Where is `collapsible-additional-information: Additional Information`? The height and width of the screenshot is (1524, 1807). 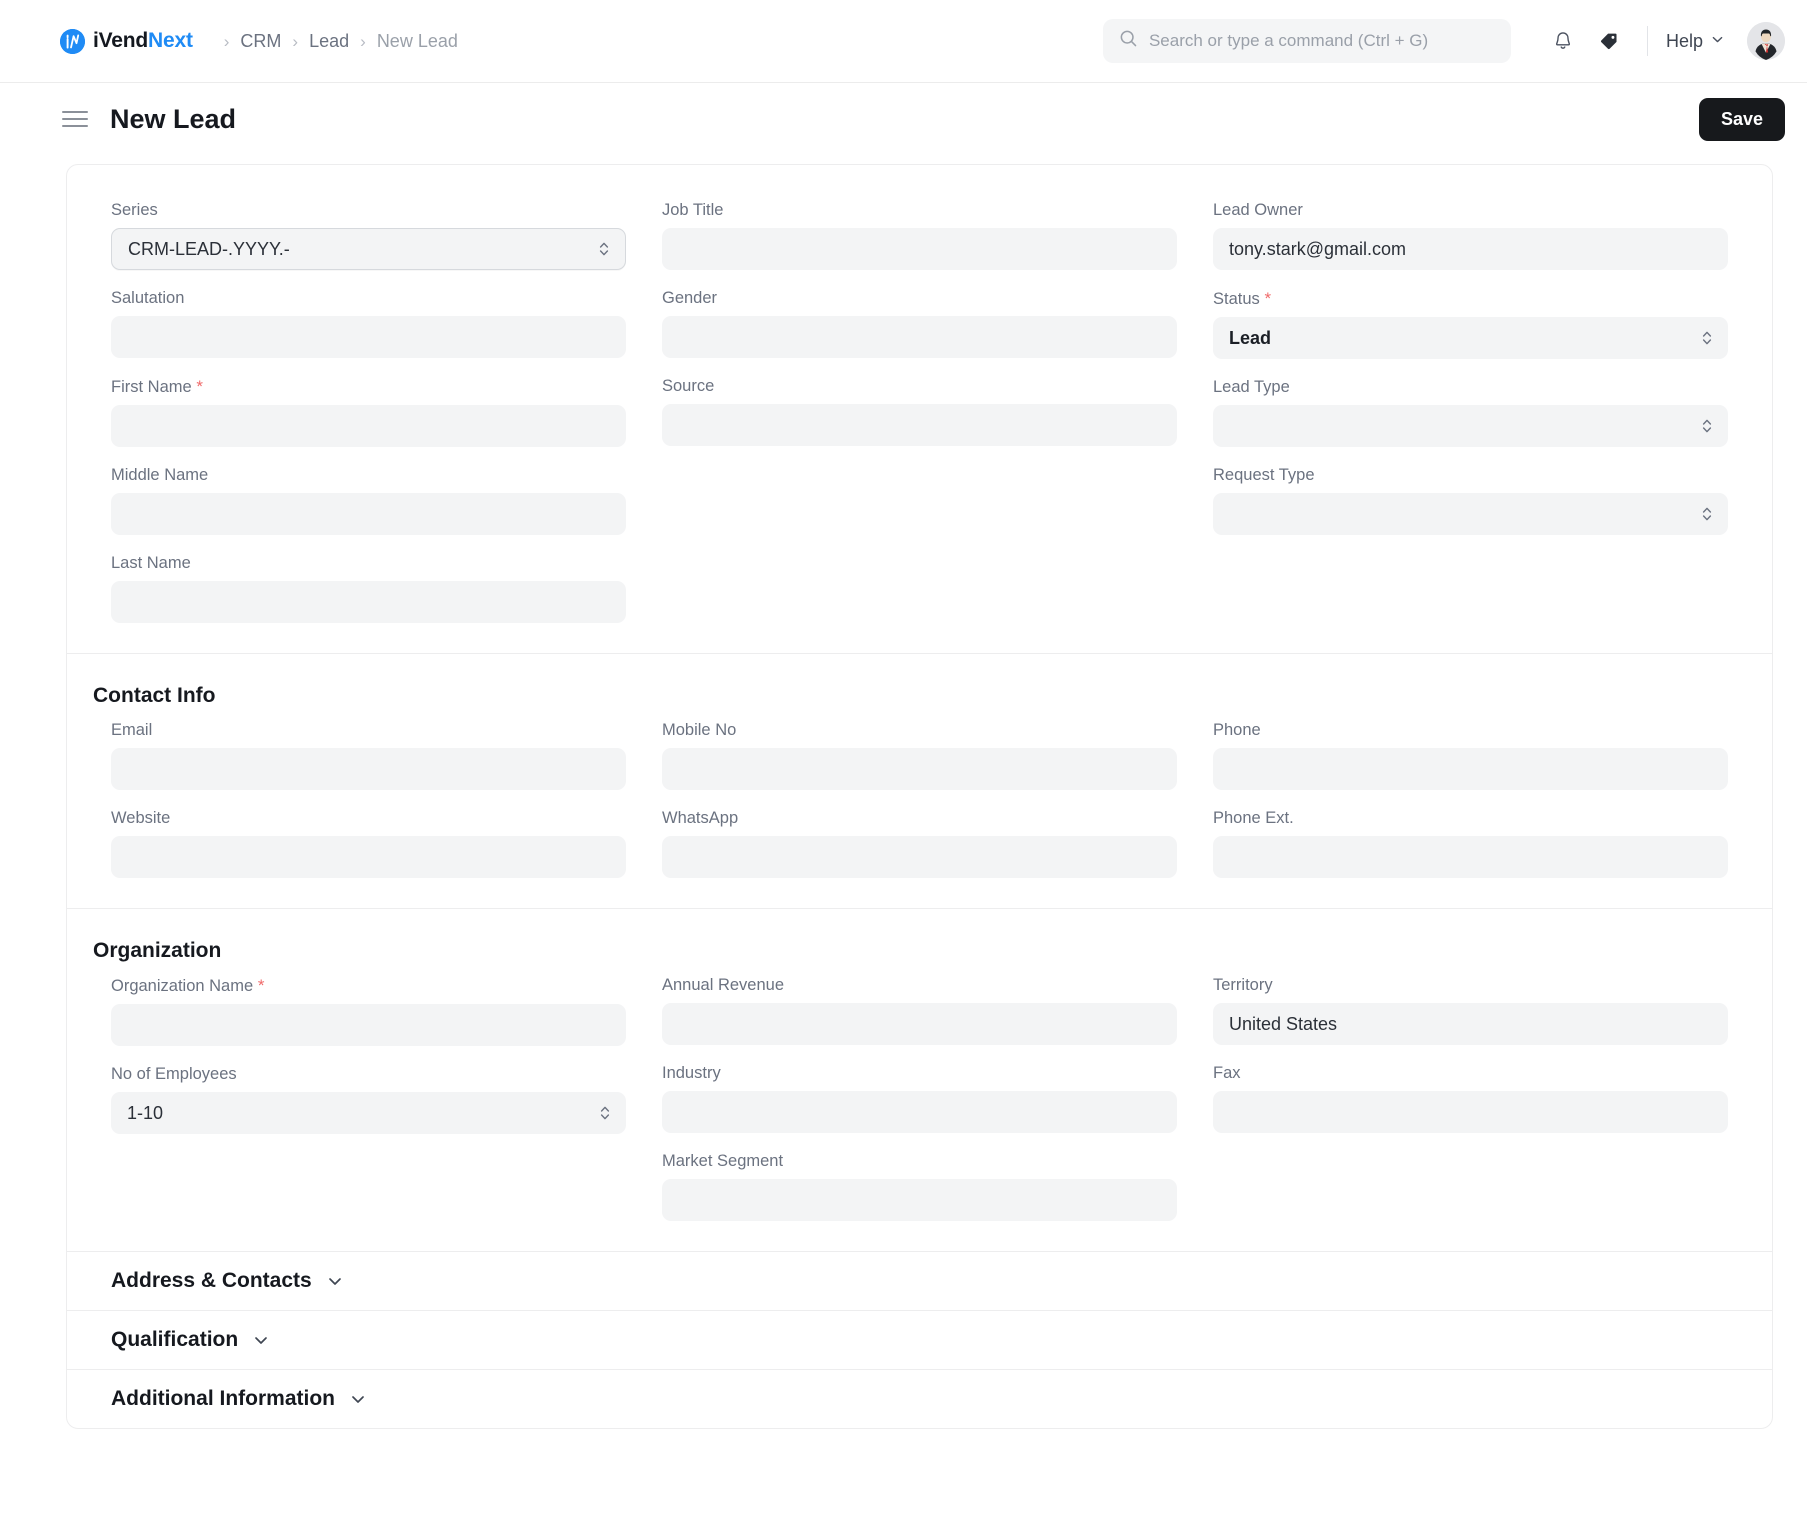 collapsible-additional-information: Additional Information is located at coordinates (919, 1398).